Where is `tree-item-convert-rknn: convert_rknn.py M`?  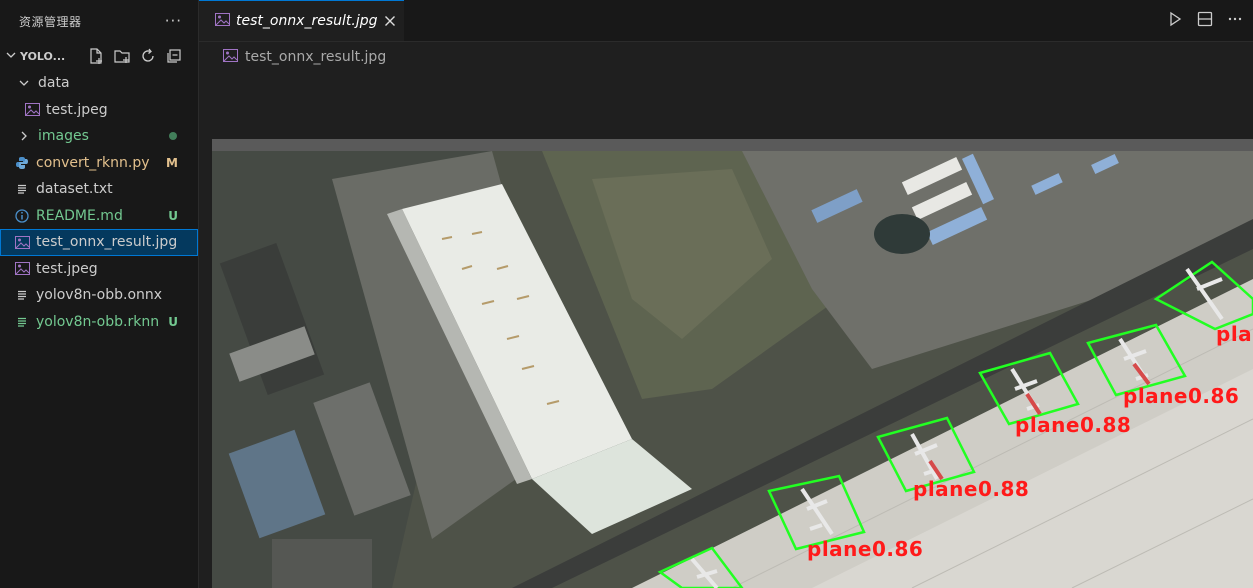 tree-item-convert-rknn: convert_rknn.py M is located at coordinates (99, 163).